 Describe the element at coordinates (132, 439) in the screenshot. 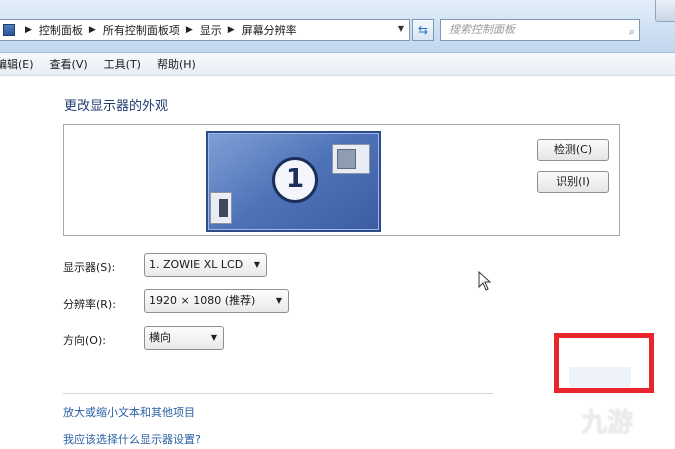

I see `display-settings-help-link: 我应该选择什么显示器设置?` at that location.